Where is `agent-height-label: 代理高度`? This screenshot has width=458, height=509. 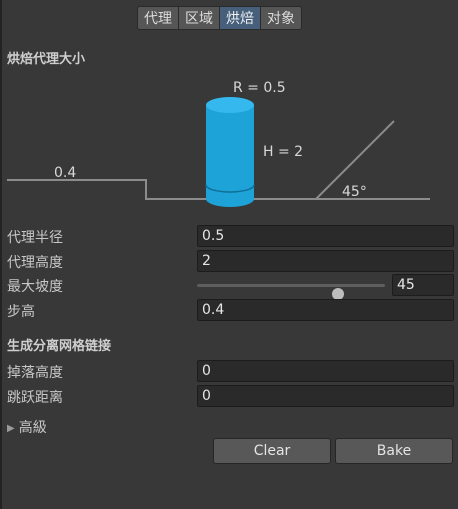 agent-height-label: 代理高度 is located at coordinates (35, 263).